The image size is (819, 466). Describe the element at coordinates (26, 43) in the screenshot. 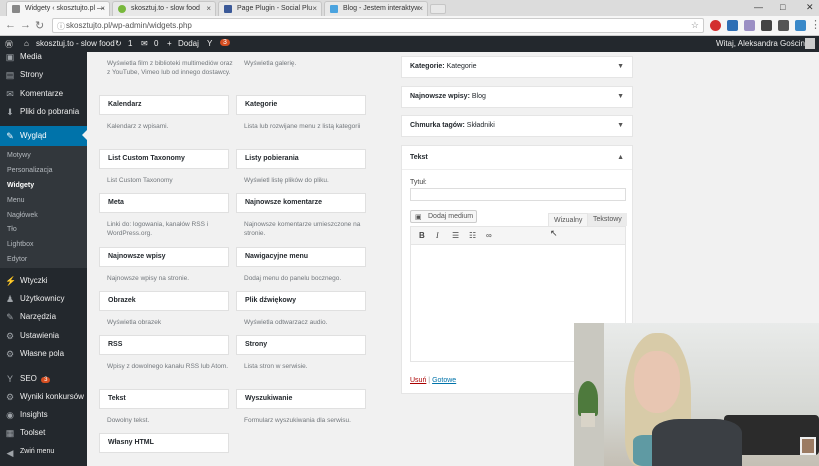

I see `home-icon: ⌂` at that location.